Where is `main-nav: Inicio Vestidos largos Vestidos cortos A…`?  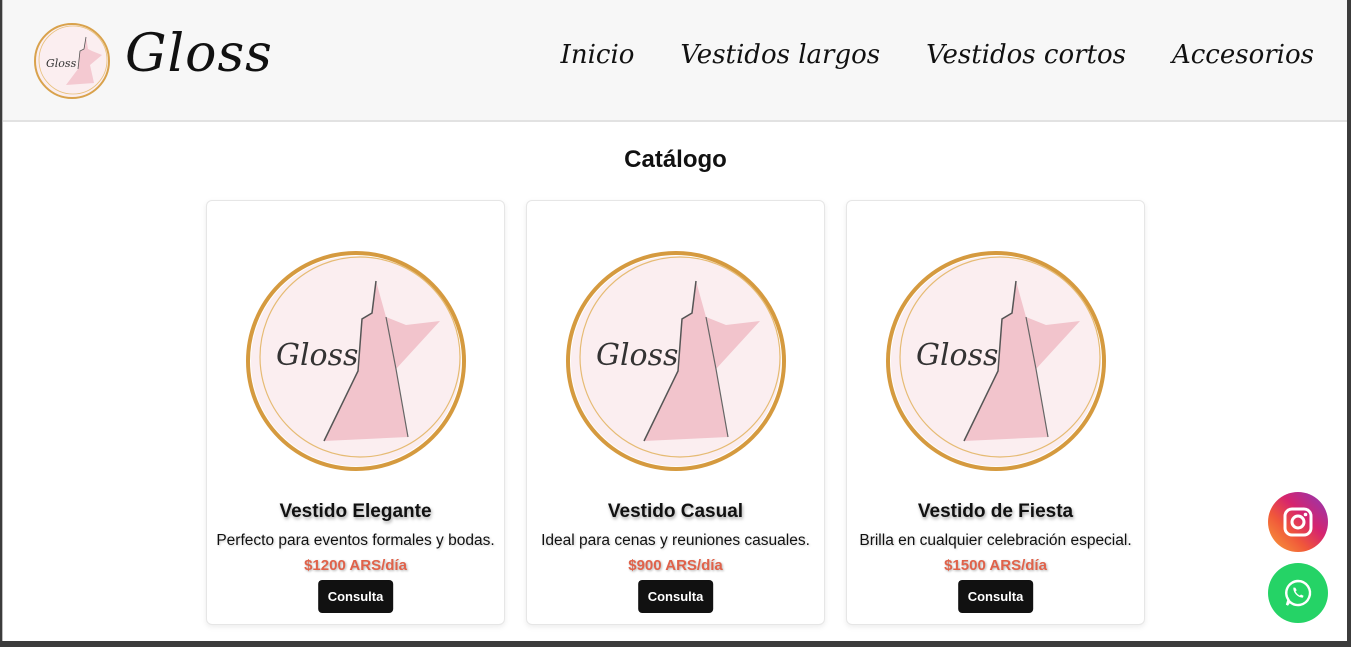
main-nav: Inicio Vestidos largos Vestidos cortos A… is located at coordinates (937, 55).